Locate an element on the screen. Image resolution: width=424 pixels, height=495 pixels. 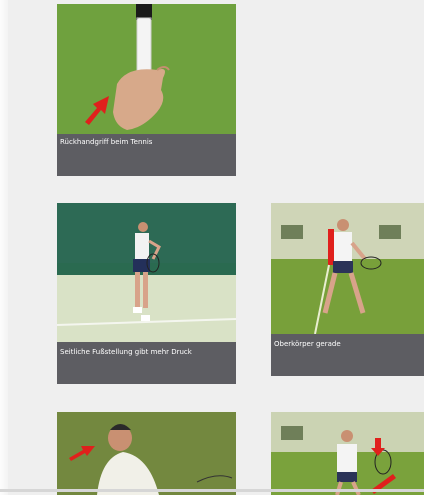
caption-stance: Seitliche Fußstellung gibt mehr Druck is located at coordinates (126, 352).